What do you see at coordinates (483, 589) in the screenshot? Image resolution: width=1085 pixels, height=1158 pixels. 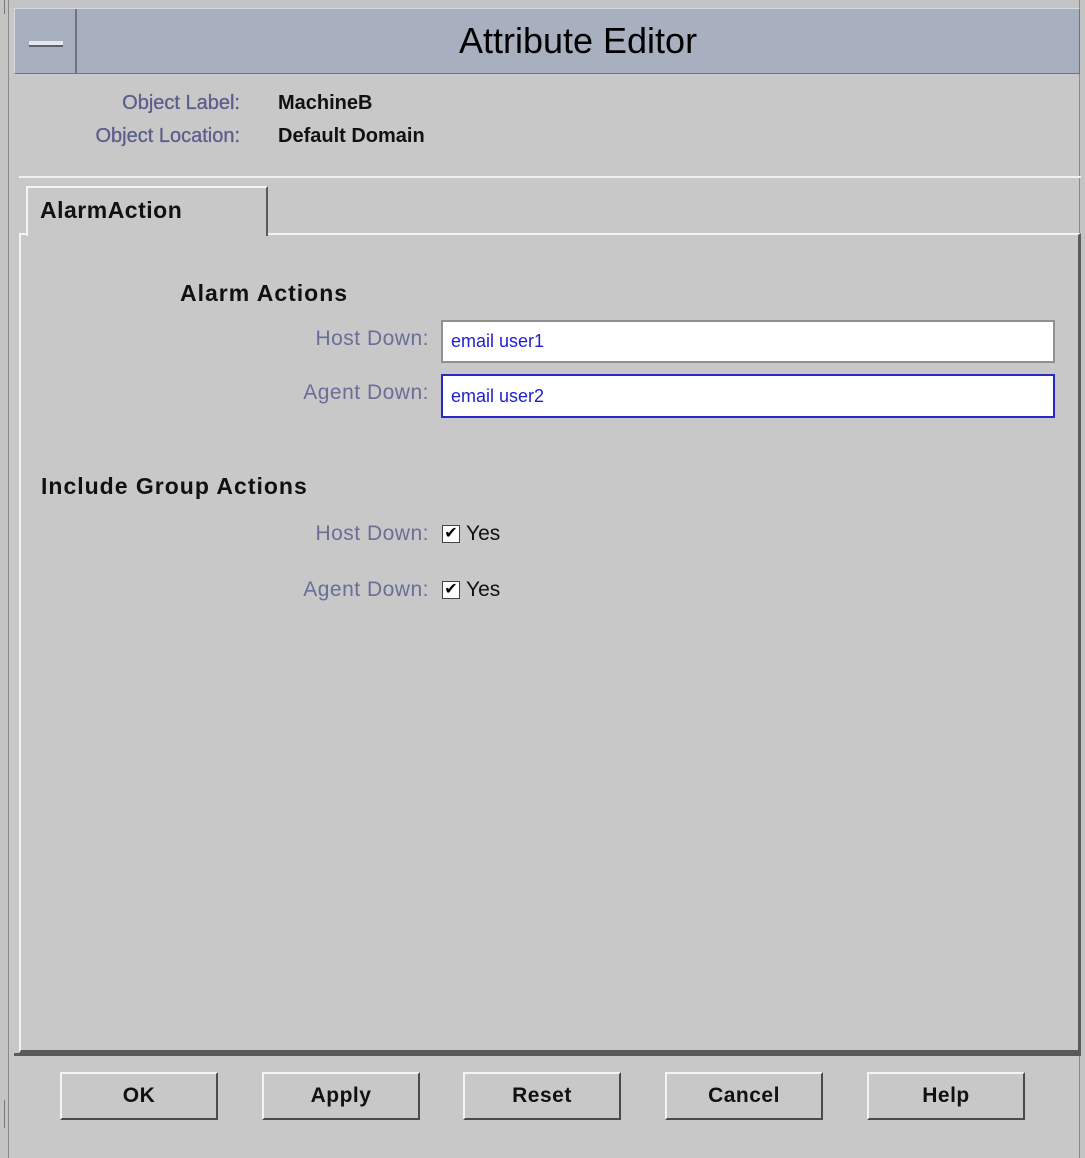 I see `group-agent-down-option: Yes` at bounding box center [483, 589].